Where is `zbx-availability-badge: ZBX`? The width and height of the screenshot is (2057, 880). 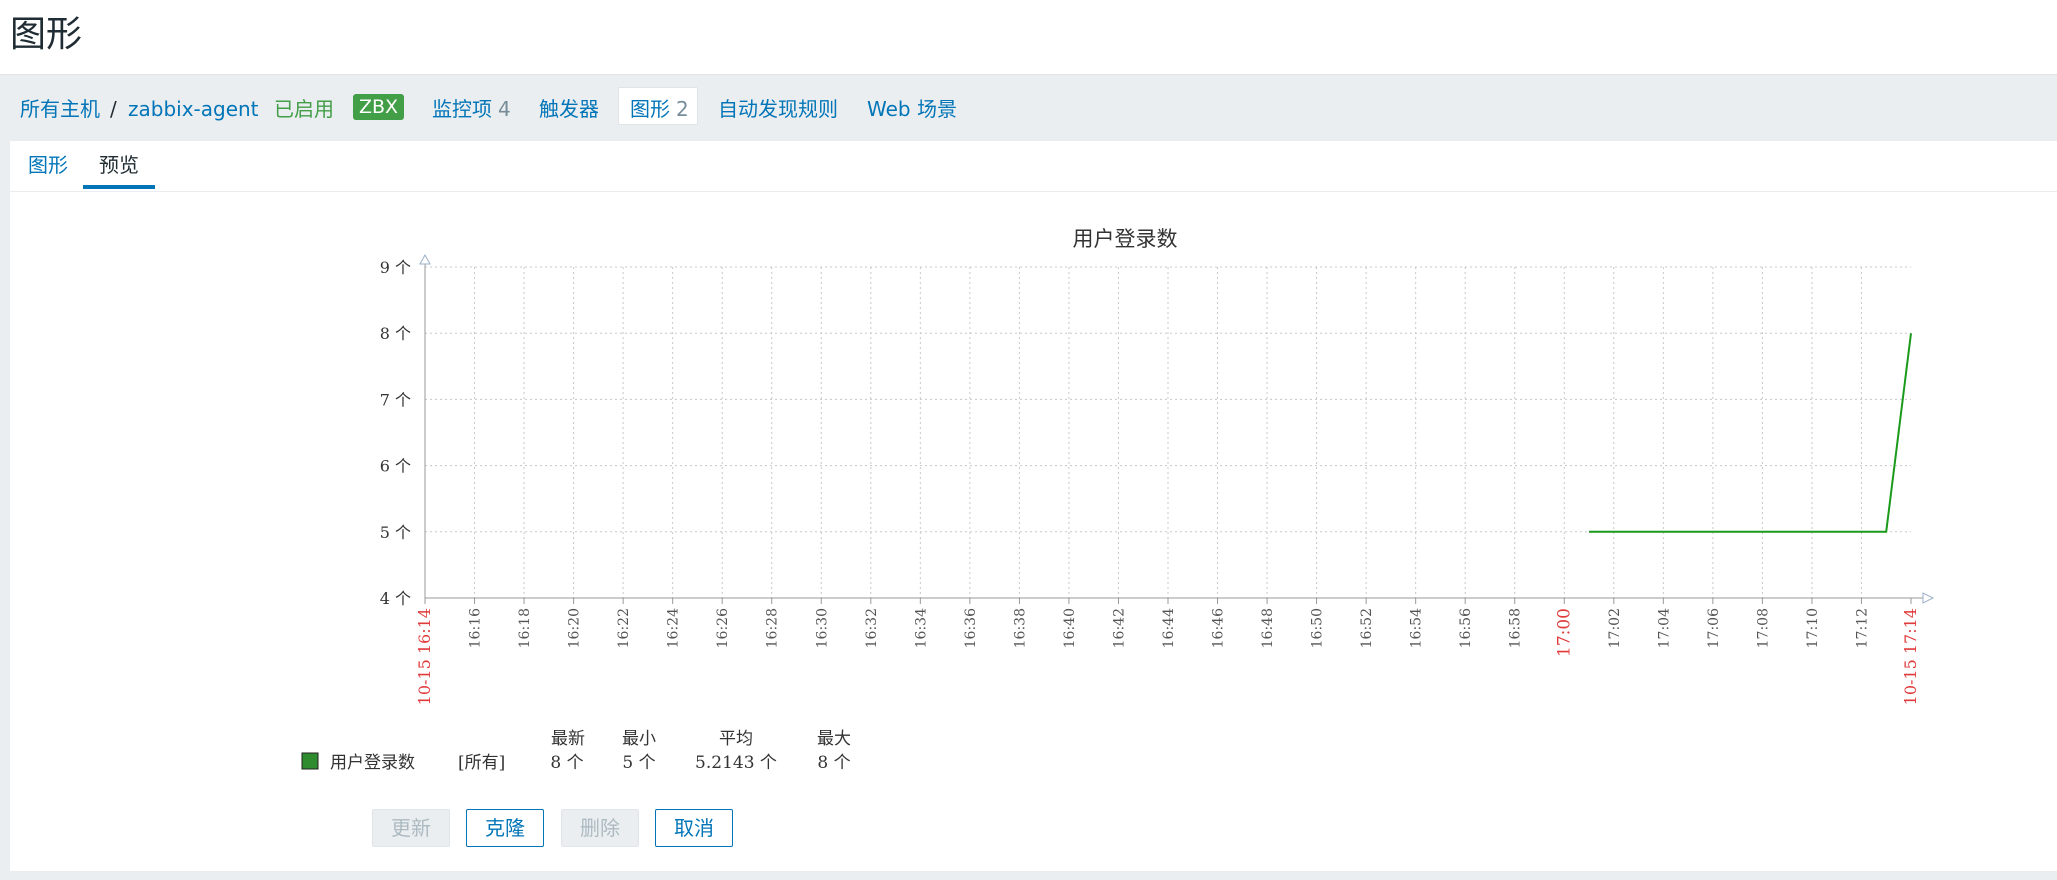 zbx-availability-badge: ZBX is located at coordinates (379, 107).